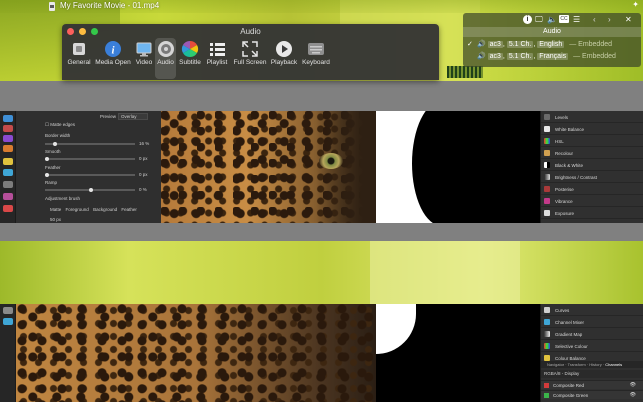  What do you see at coordinates (635, 4) in the screenshot?
I see `pin-icon: ✦` at bounding box center [635, 4].